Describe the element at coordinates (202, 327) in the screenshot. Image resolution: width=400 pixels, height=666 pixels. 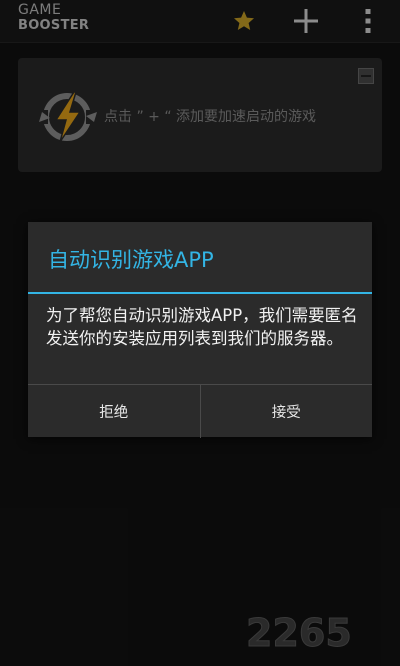
I see `dialog-message: 为了帮您自动识别游戏APP，我们需要匿名发送你的安装应用列表到我们的服务器。` at that location.